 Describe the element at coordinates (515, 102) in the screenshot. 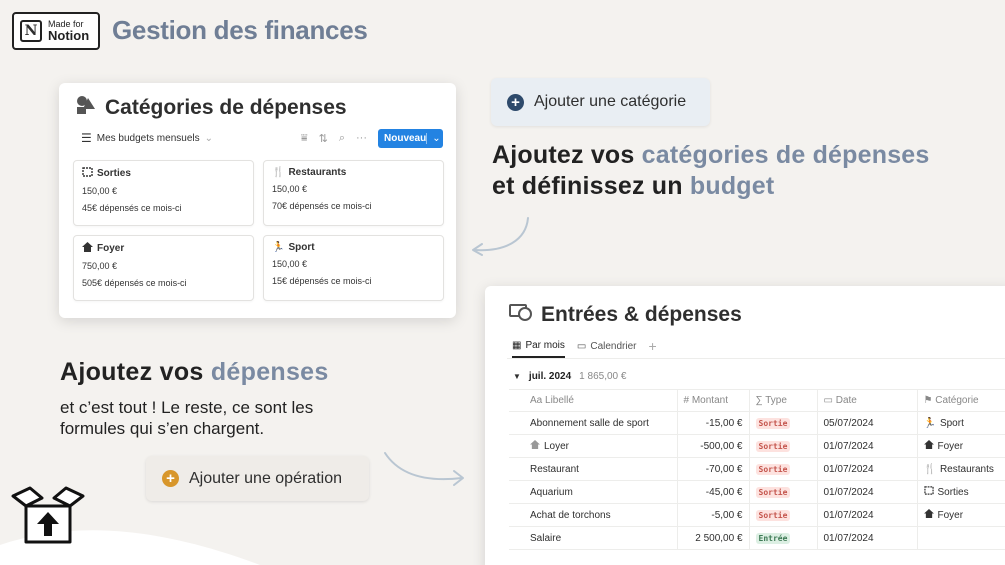

I see `plus-circle-icon: +` at that location.